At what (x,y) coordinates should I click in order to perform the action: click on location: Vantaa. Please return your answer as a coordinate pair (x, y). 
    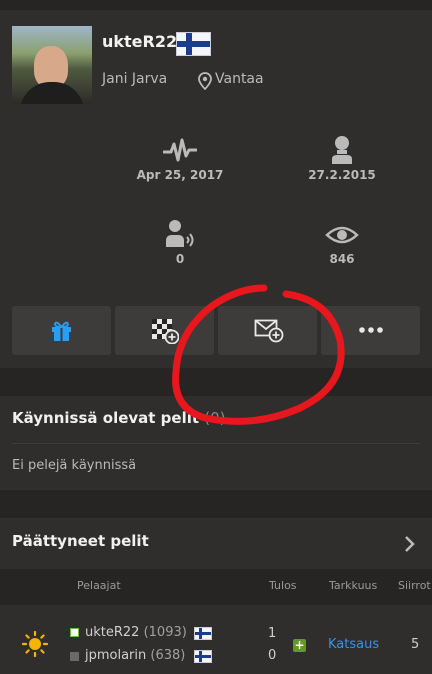
    Looking at the image, I should click on (239, 79).